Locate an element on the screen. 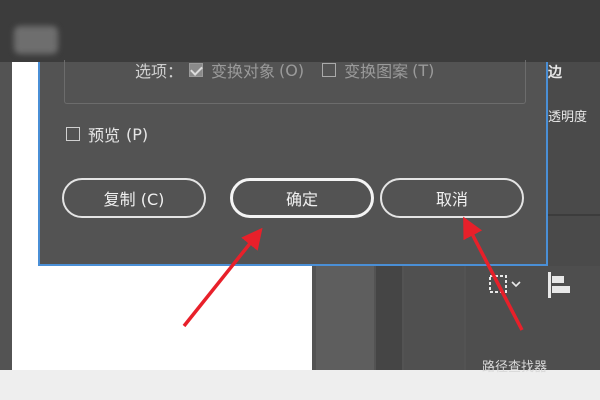 Image resolution: width=600 pixels, height=400 pixels. preview-checkbox is located at coordinates (73, 134).